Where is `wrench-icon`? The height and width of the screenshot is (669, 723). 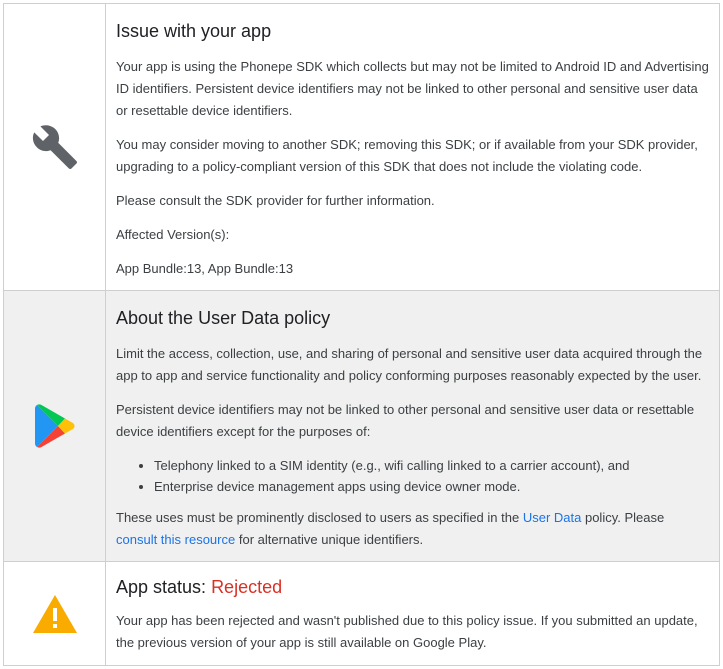
wrench-icon is located at coordinates (54, 147).